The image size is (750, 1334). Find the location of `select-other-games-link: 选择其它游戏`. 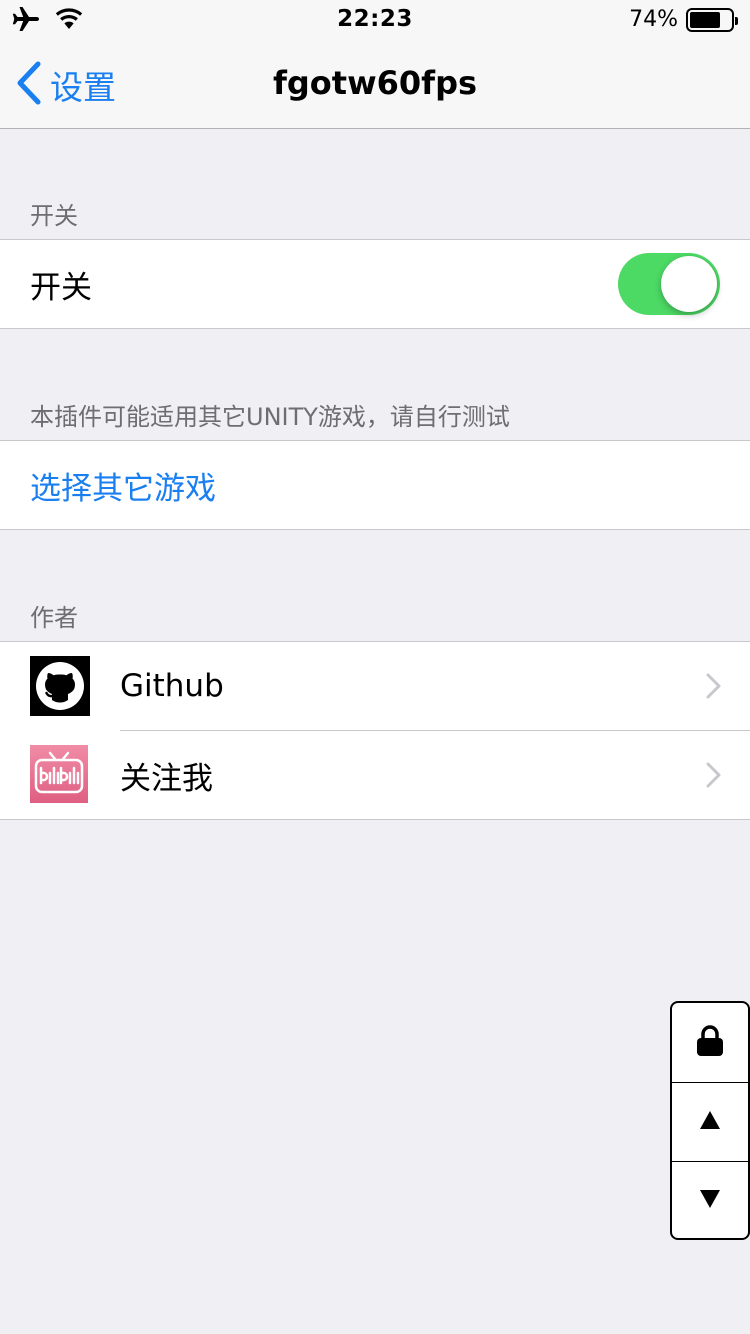

select-other-games-link: 选择其它游戏 is located at coordinates (123, 485).